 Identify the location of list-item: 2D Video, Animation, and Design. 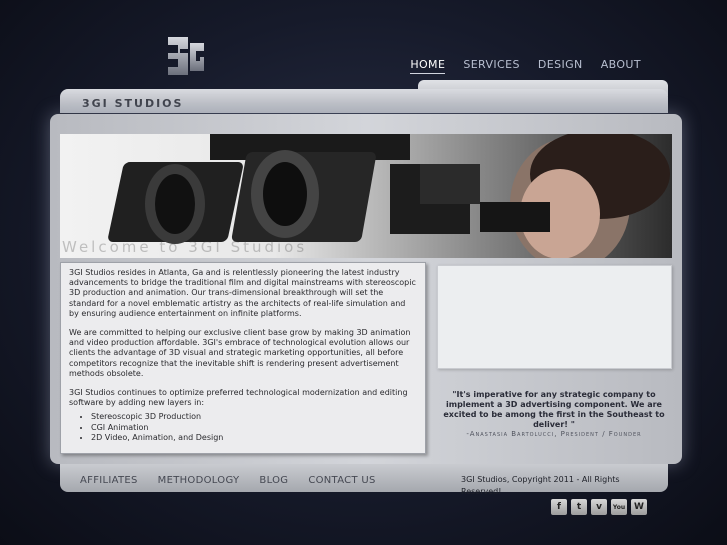
(254, 438).